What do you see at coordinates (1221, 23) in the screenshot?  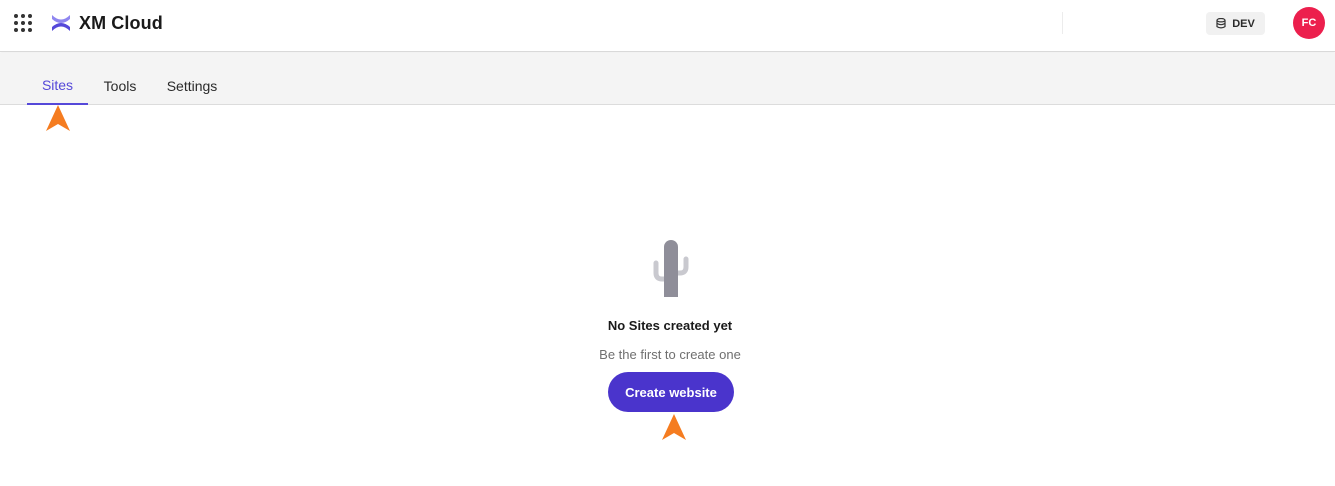 I see `database-icon` at bounding box center [1221, 23].